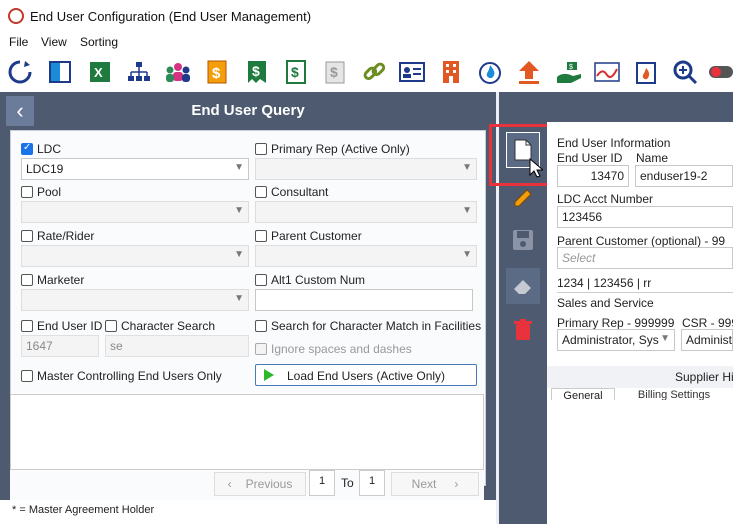 This screenshot has width=733, height=524. What do you see at coordinates (135, 256) in the screenshot?
I see `rate-rider-select: ▼` at bounding box center [135, 256].